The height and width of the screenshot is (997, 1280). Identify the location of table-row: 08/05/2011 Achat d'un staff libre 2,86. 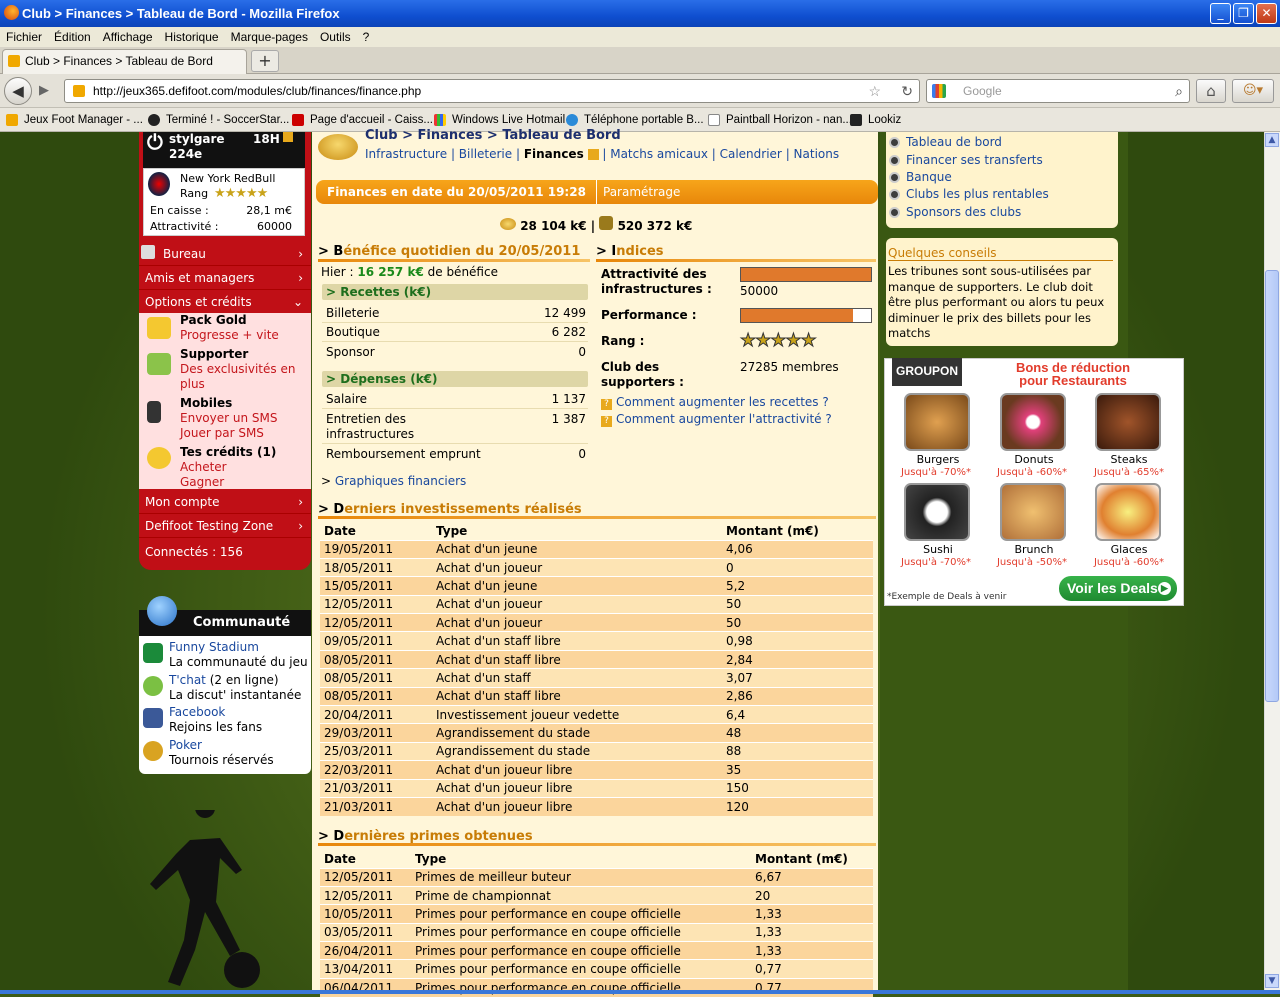
(596, 696).